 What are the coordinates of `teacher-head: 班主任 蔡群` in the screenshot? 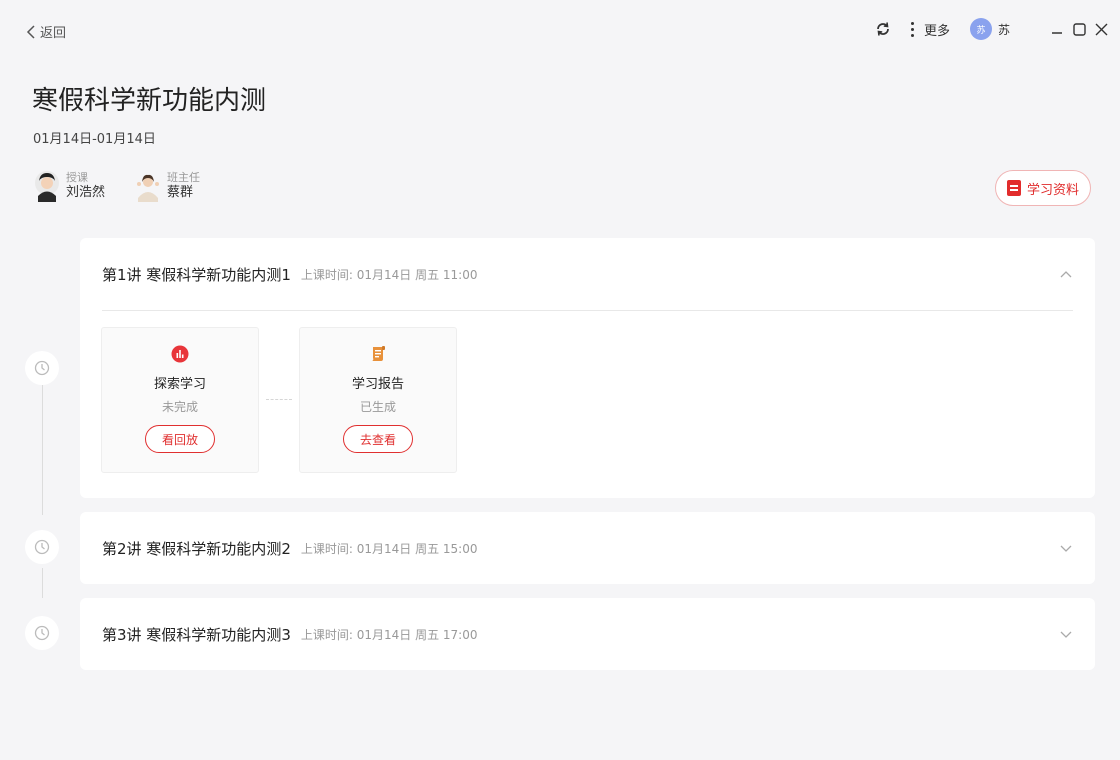 It's located at (167, 186).